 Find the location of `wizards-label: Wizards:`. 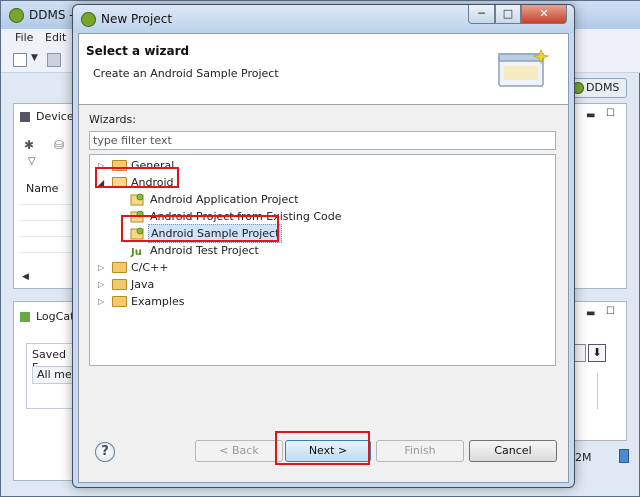

wizards-label: Wizards: is located at coordinates (112, 119).